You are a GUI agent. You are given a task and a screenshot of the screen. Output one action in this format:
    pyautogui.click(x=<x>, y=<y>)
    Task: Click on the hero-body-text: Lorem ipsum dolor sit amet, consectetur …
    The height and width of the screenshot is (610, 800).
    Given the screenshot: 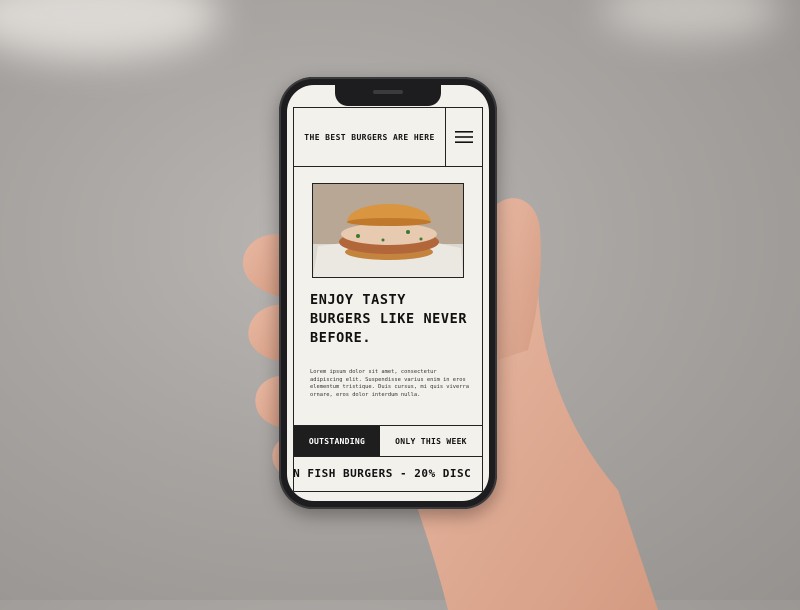 What is the action you would take?
    pyautogui.click(x=390, y=383)
    